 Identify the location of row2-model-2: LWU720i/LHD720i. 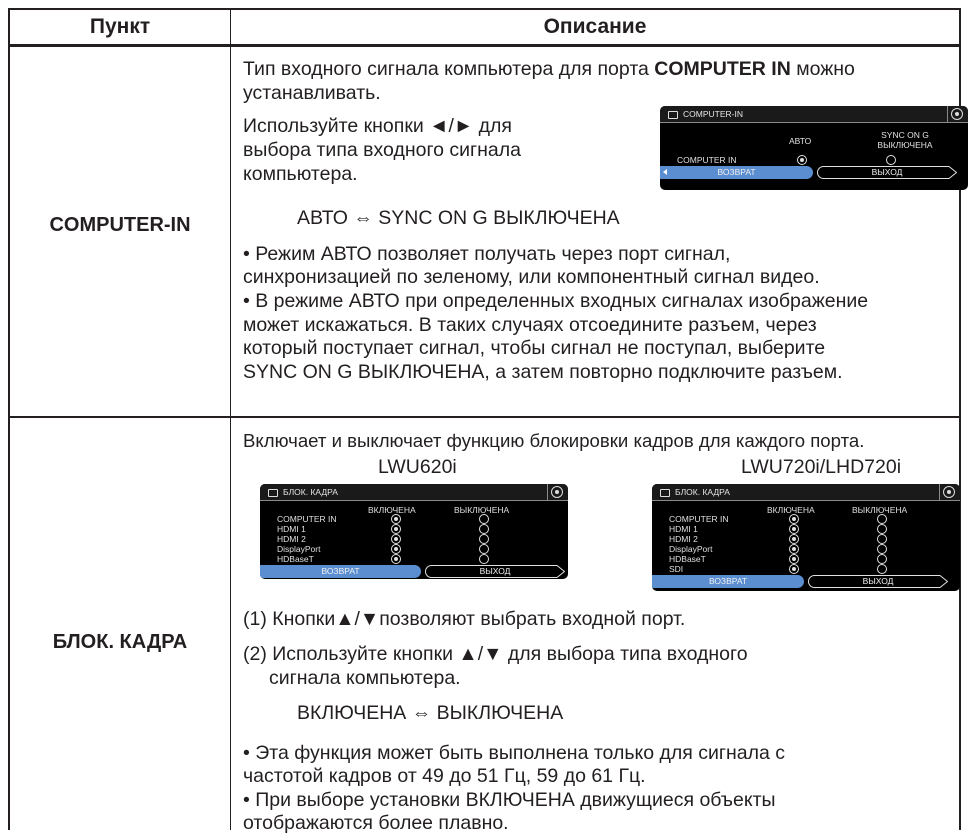
(821, 467).